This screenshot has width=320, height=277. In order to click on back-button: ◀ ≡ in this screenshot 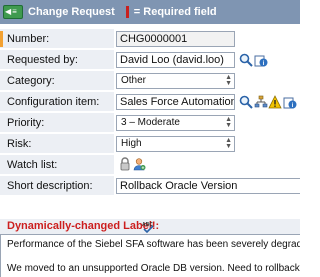, I will do `click(13, 12)`.